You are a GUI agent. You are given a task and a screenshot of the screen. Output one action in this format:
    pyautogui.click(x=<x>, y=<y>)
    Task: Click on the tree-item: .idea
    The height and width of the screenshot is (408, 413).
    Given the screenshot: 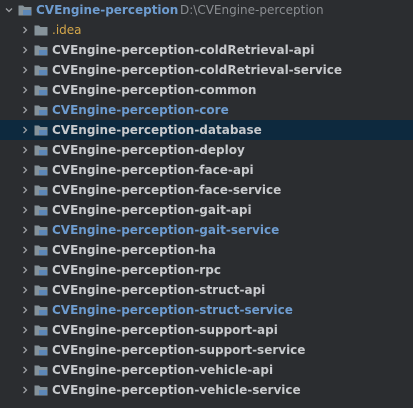 What is the action you would take?
    pyautogui.click(x=206, y=30)
    